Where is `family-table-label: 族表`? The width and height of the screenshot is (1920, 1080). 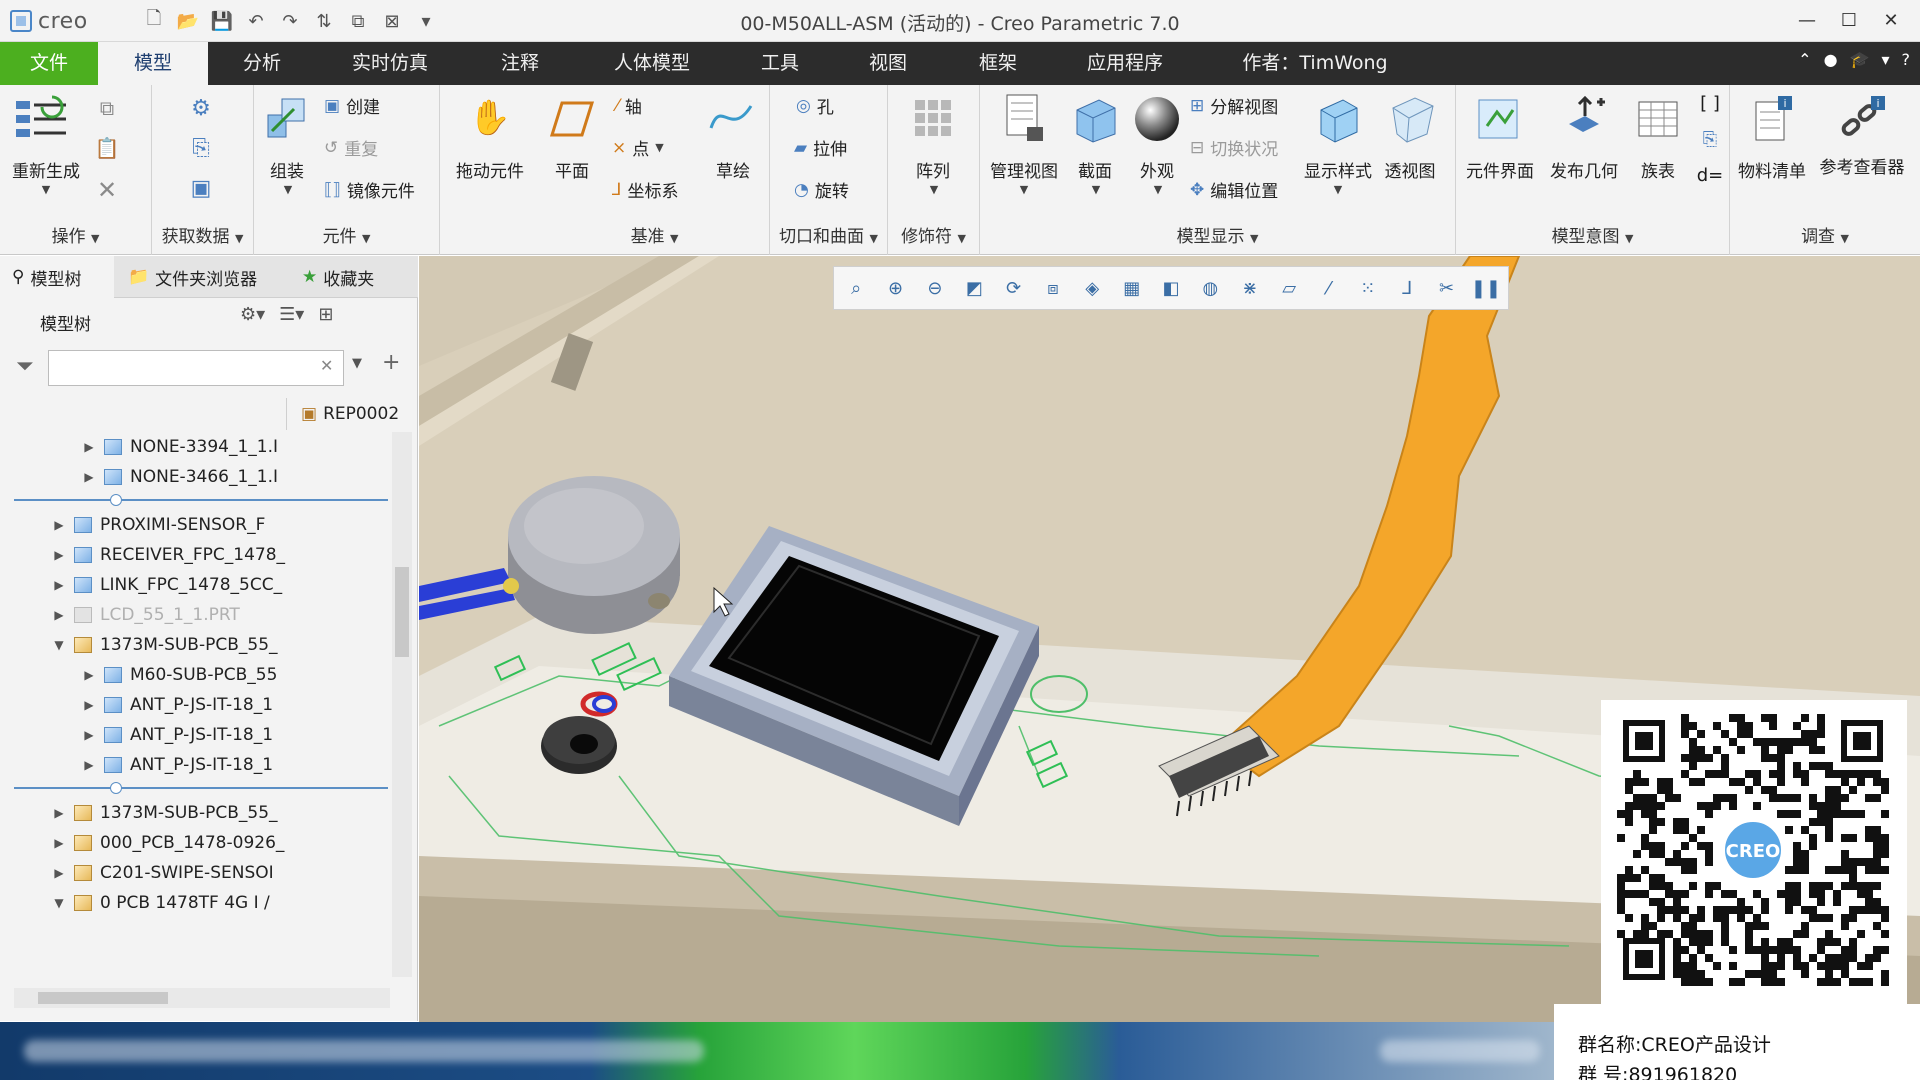 family-table-label: 族表 is located at coordinates (1658, 169).